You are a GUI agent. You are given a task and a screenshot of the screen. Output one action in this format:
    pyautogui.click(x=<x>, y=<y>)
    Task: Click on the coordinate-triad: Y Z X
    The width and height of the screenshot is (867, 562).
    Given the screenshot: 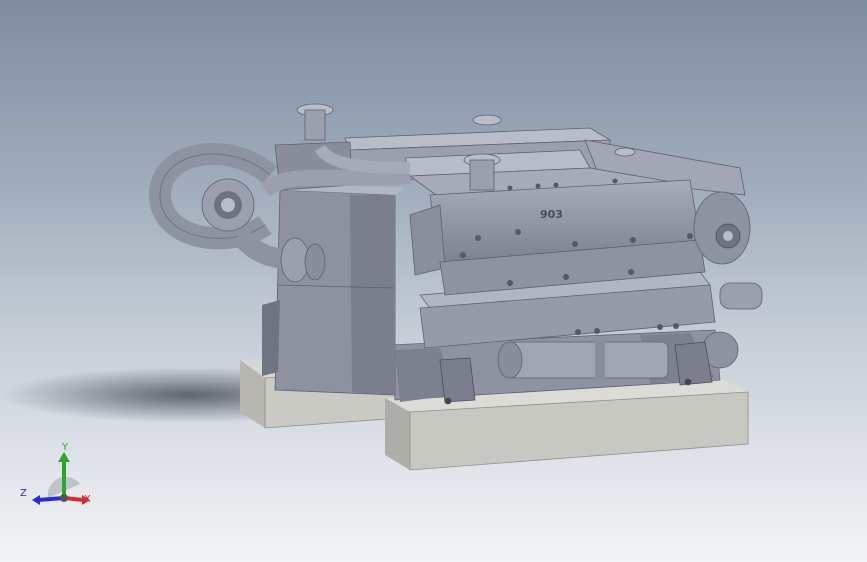 What is the action you would take?
    pyautogui.click(x=58, y=478)
    